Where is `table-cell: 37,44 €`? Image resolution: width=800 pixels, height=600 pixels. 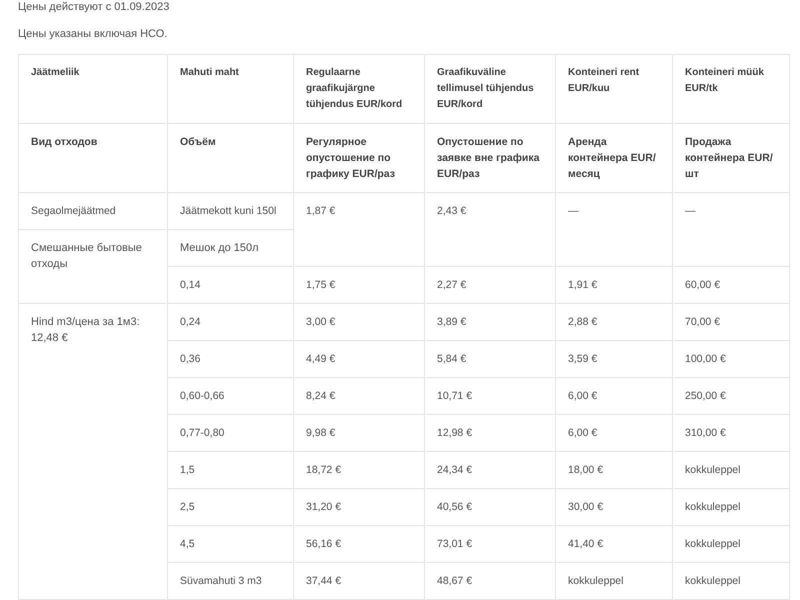
table-cell: 37,44 € is located at coordinates (359, 581).